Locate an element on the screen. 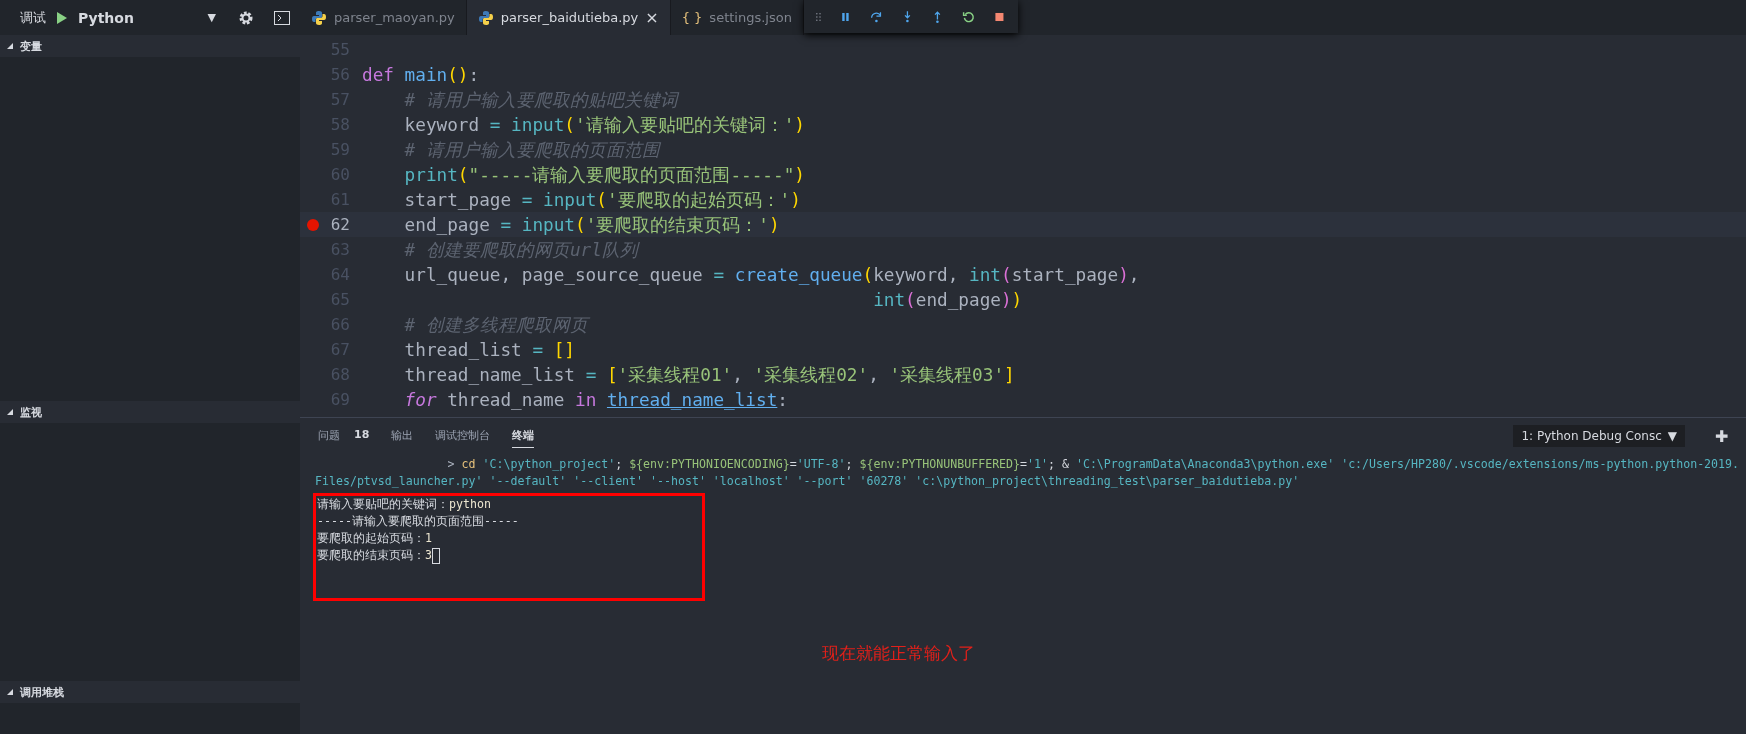  code-line: def main(): is located at coordinates (421, 74).